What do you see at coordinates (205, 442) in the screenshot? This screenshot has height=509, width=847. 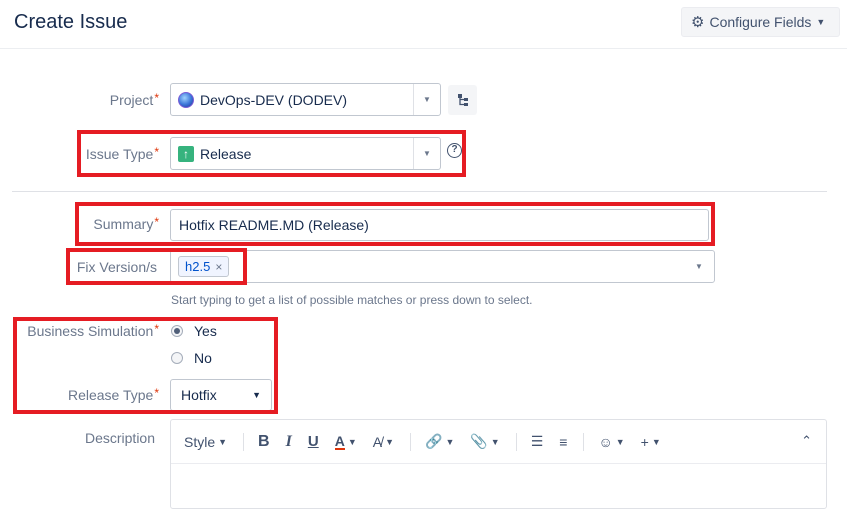 I see `style-dropdown: Style ▼` at bounding box center [205, 442].